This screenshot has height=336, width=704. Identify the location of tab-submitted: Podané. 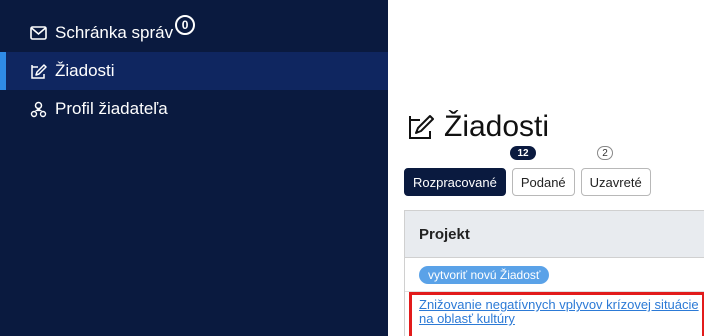
(543, 182).